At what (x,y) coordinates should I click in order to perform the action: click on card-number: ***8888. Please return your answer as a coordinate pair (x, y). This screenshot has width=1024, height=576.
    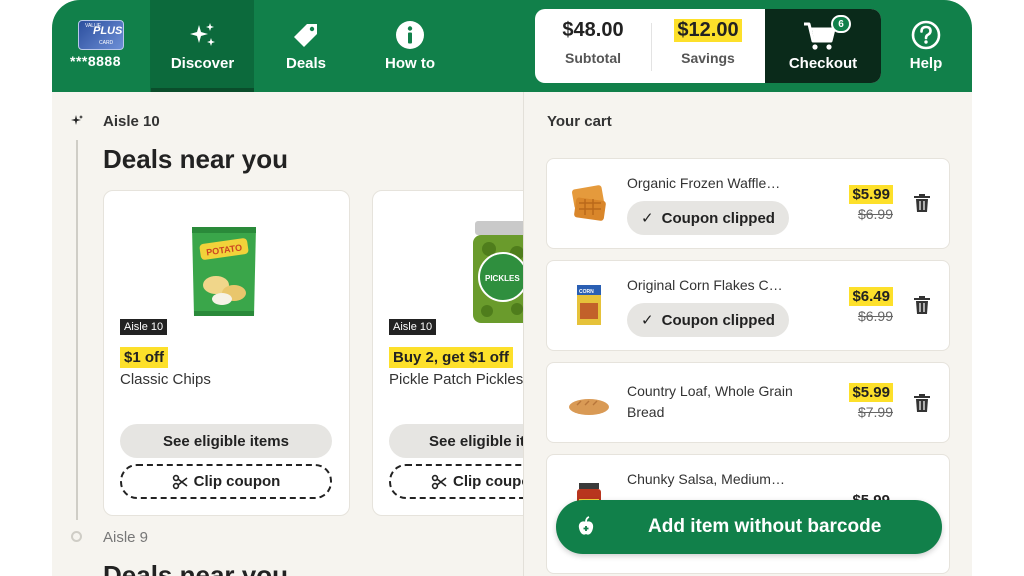
    Looking at the image, I should click on (95, 61).